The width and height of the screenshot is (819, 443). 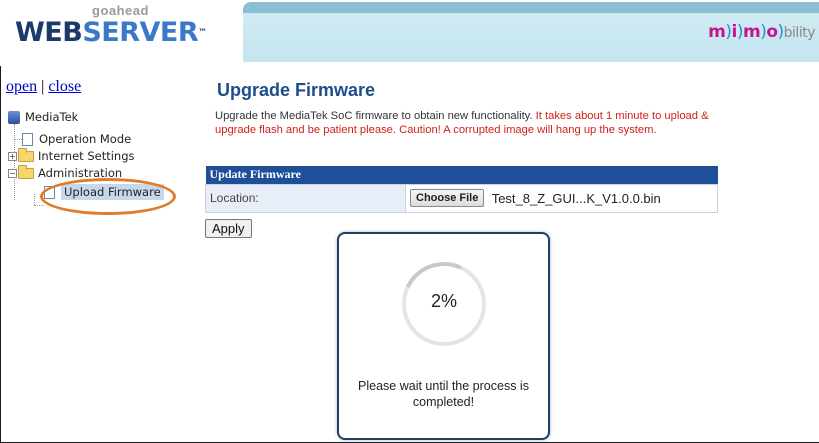 What do you see at coordinates (751, 32) in the screenshot?
I see `logo-m2: m` at bounding box center [751, 32].